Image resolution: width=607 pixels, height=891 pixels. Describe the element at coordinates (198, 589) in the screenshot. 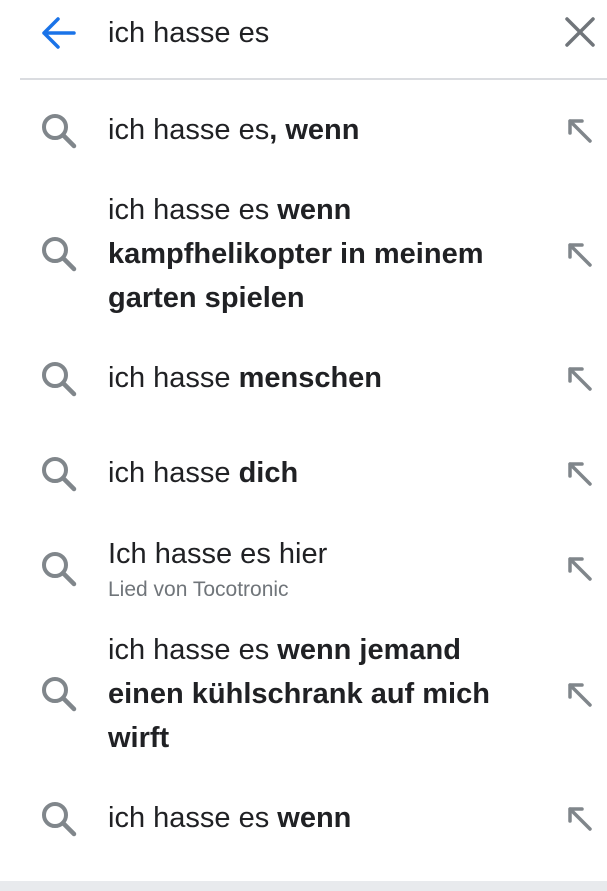

I see `suggestion-subtitle: Lied von Tocotronic` at that location.